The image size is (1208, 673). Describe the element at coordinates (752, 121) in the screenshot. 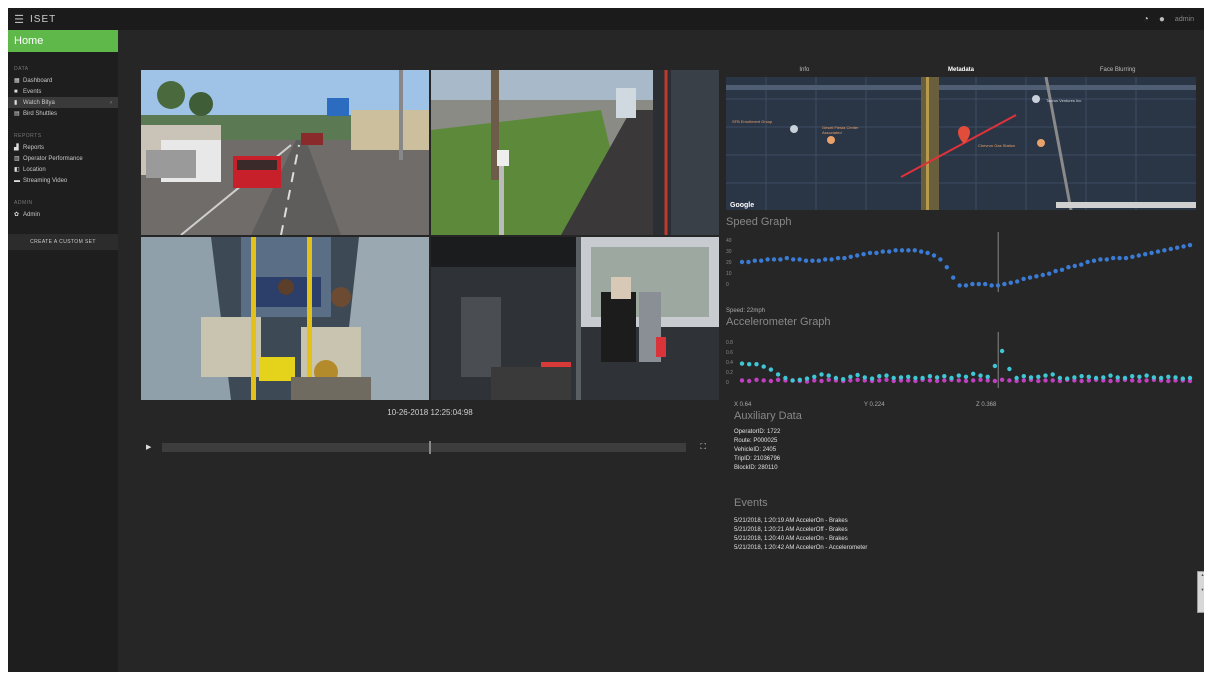

I see `svg-text: SFB Enrollment Group` at that location.